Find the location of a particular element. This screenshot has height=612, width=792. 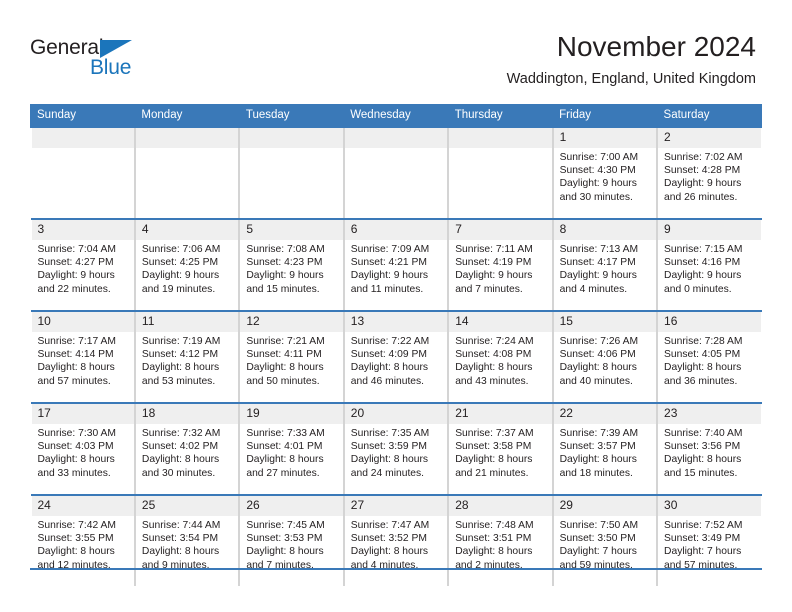

day-number: 9 is located at coordinates (709, 230).